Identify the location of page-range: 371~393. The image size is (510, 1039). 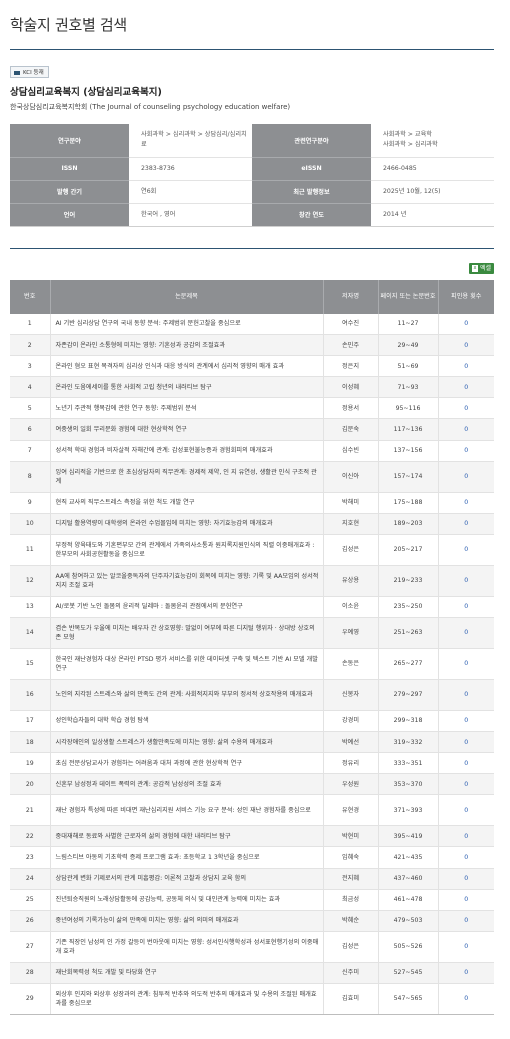
(408, 810).